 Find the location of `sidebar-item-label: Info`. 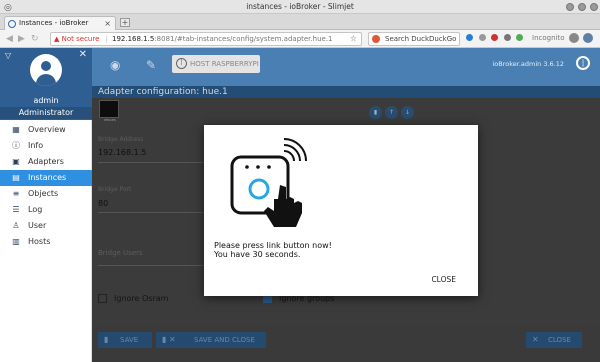

sidebar-item-label: Info is located at coordinates (36, 145).